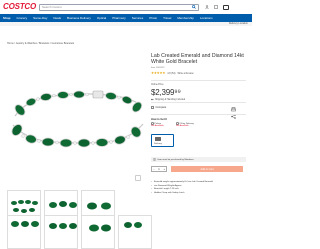 Image resolution: width=320 pixels, height=249 pixels. I want to click on location-strip: Delivery Location, so click(126, 24).